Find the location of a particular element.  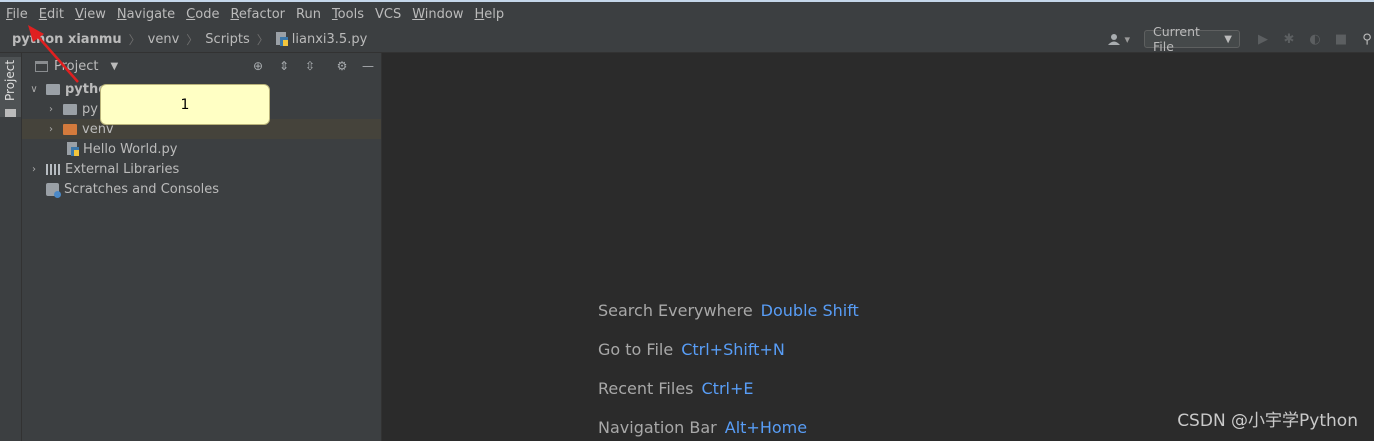

stop-icon: ■ is located at coordinates (1341, 39).